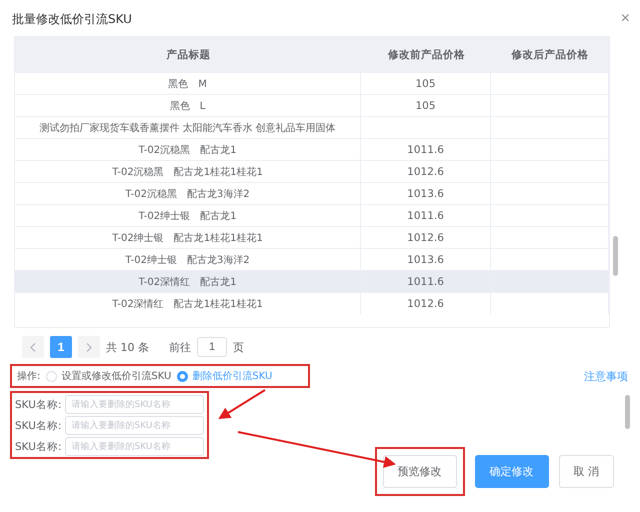 This screenshot has width=640, height=512. I want to click on page-suffix: 页, so click(238, 347).